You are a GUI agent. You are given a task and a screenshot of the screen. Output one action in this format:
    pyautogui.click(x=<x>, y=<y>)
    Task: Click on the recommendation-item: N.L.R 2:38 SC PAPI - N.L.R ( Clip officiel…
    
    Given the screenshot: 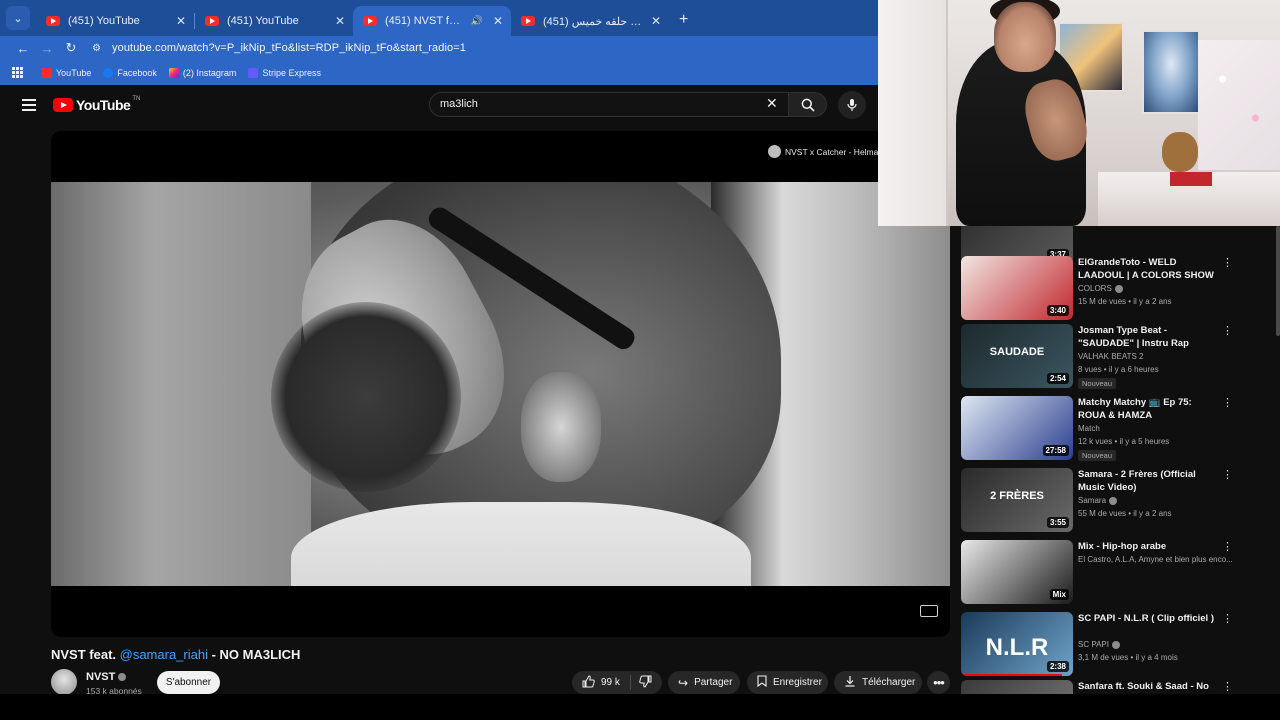 What is the action you would take?
    pyautogui.click(x=1120, y=645)
    